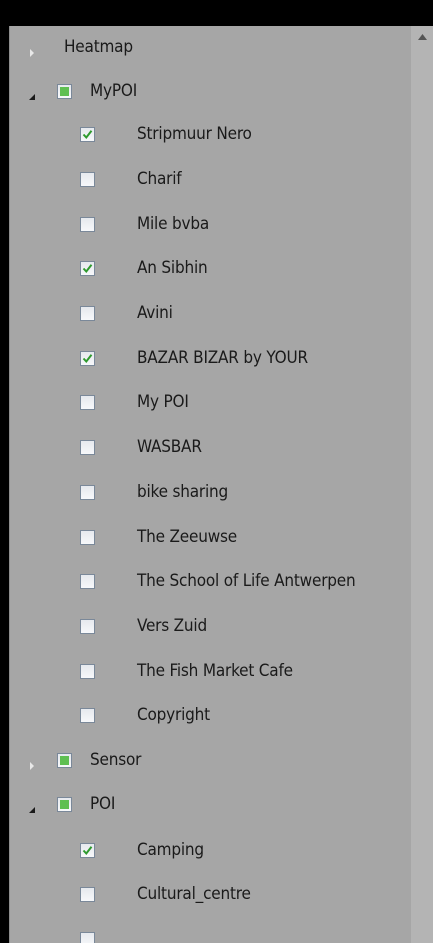 The height and width of the screenshot is (943, 433). I want to click on scroll-up-button, so click(422, 37).